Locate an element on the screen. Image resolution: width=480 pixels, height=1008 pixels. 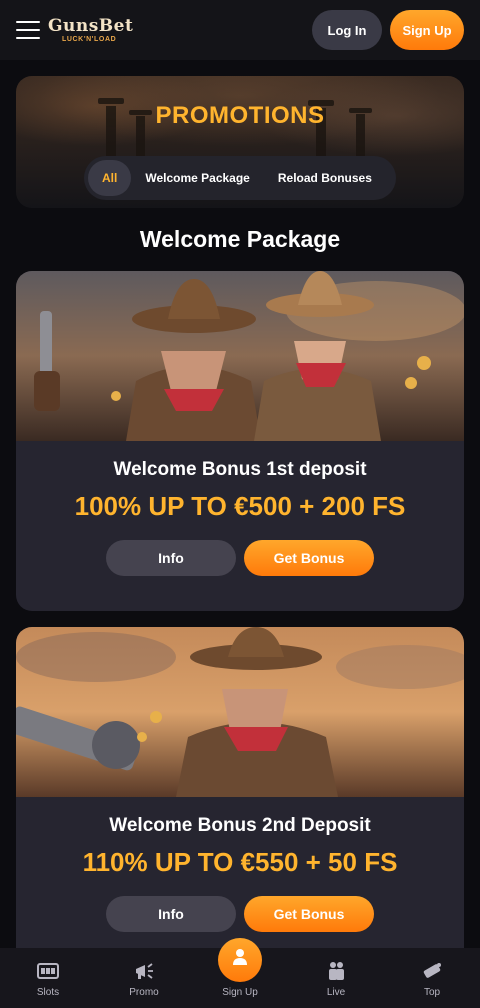
nav-item-slots: Slots is located at coordinates (48, 978).